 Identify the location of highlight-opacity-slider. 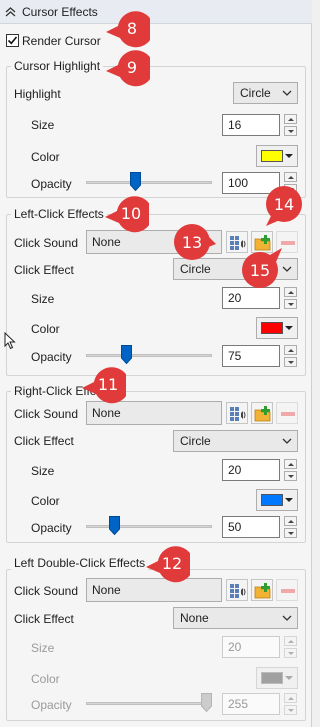
(149, 182).